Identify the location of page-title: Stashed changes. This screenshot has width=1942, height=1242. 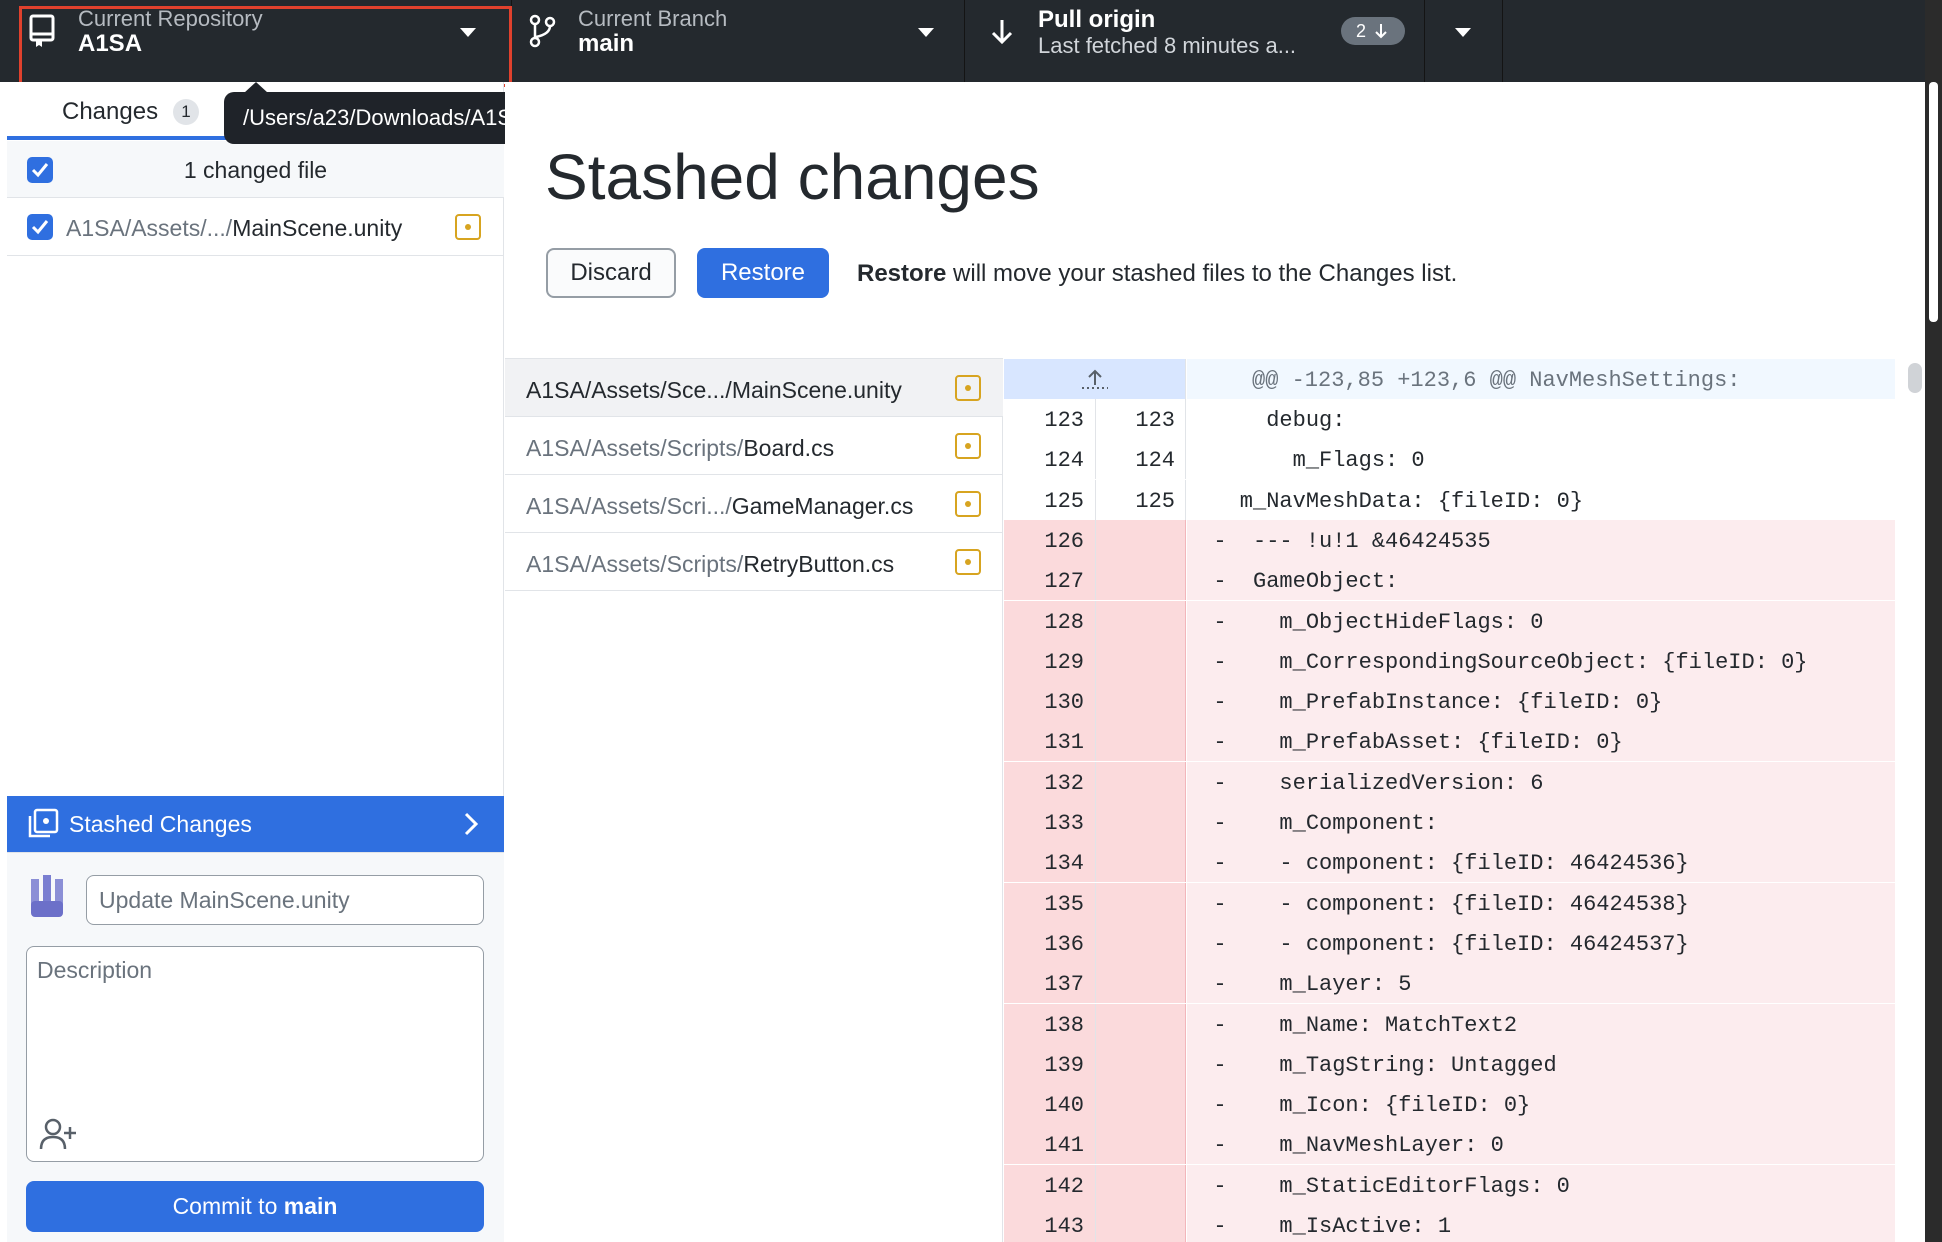
(792, 177).